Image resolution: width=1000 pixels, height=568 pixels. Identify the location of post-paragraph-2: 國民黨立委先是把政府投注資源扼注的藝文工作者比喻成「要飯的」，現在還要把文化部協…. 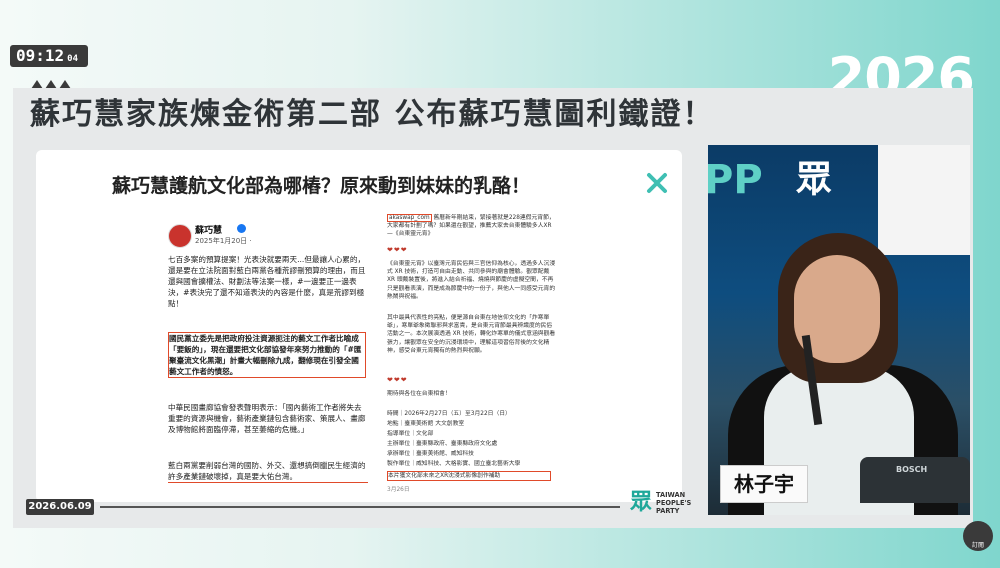
(267, 355).